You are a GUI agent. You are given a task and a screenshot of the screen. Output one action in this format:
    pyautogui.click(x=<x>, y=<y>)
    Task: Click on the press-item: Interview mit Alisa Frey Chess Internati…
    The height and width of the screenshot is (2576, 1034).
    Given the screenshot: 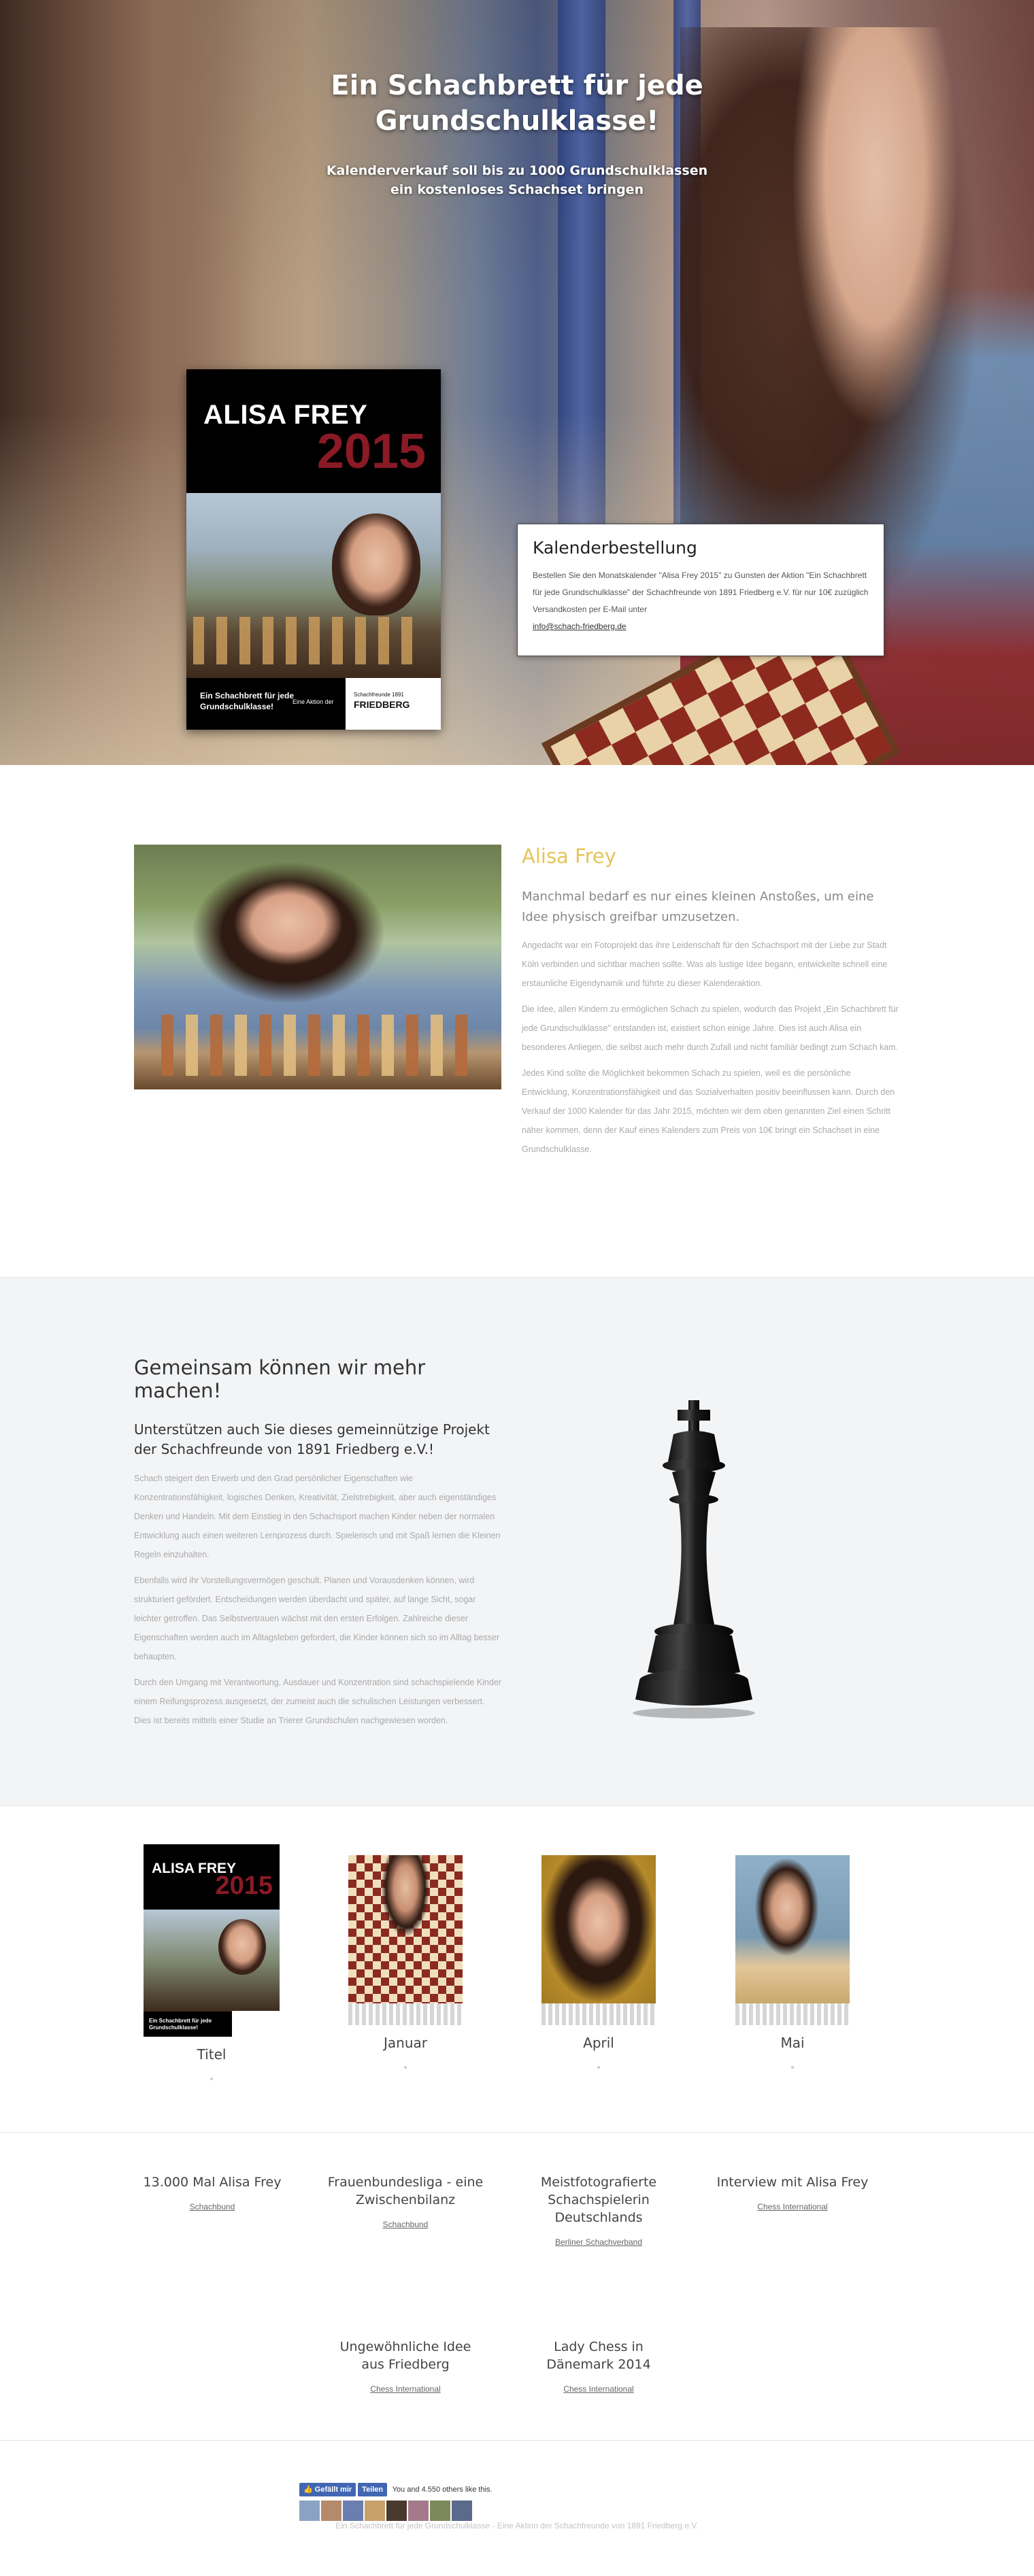 What is the action you would take?
    pyautogui.click(x=792, y=2193)
    